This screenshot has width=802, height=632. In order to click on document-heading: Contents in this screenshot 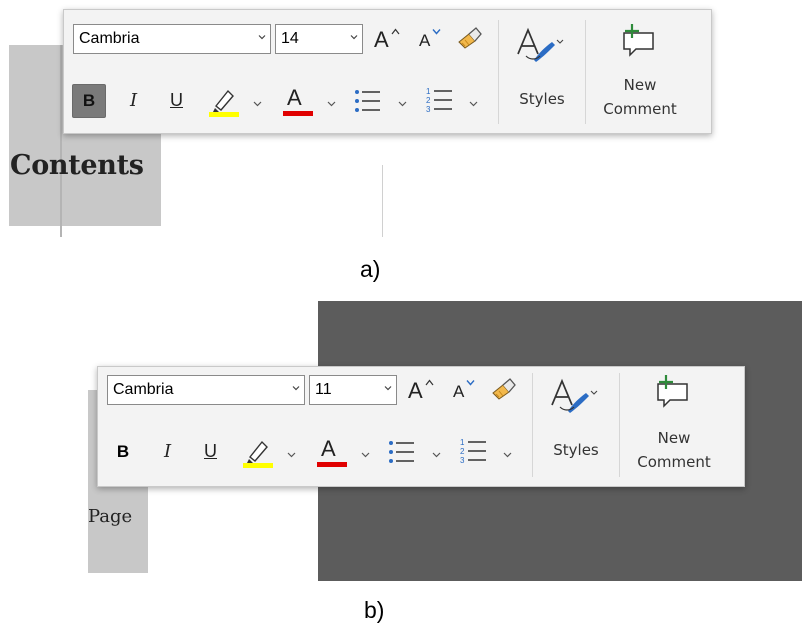, I will do `click(77, 165)`.